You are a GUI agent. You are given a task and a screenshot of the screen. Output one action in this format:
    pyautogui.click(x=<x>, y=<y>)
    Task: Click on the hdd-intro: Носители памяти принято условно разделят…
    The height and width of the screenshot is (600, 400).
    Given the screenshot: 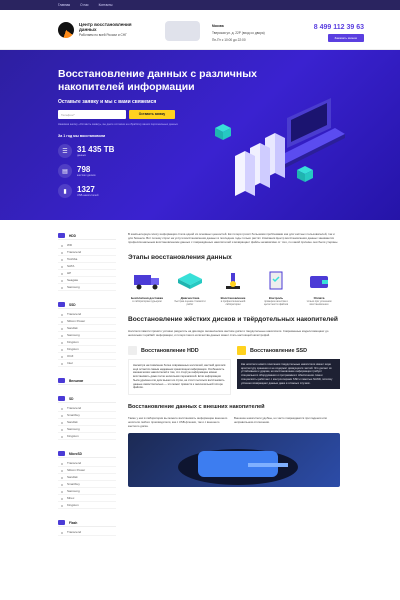 What is the action you would take?
    pyautogui.click(x=228, y=333)
    